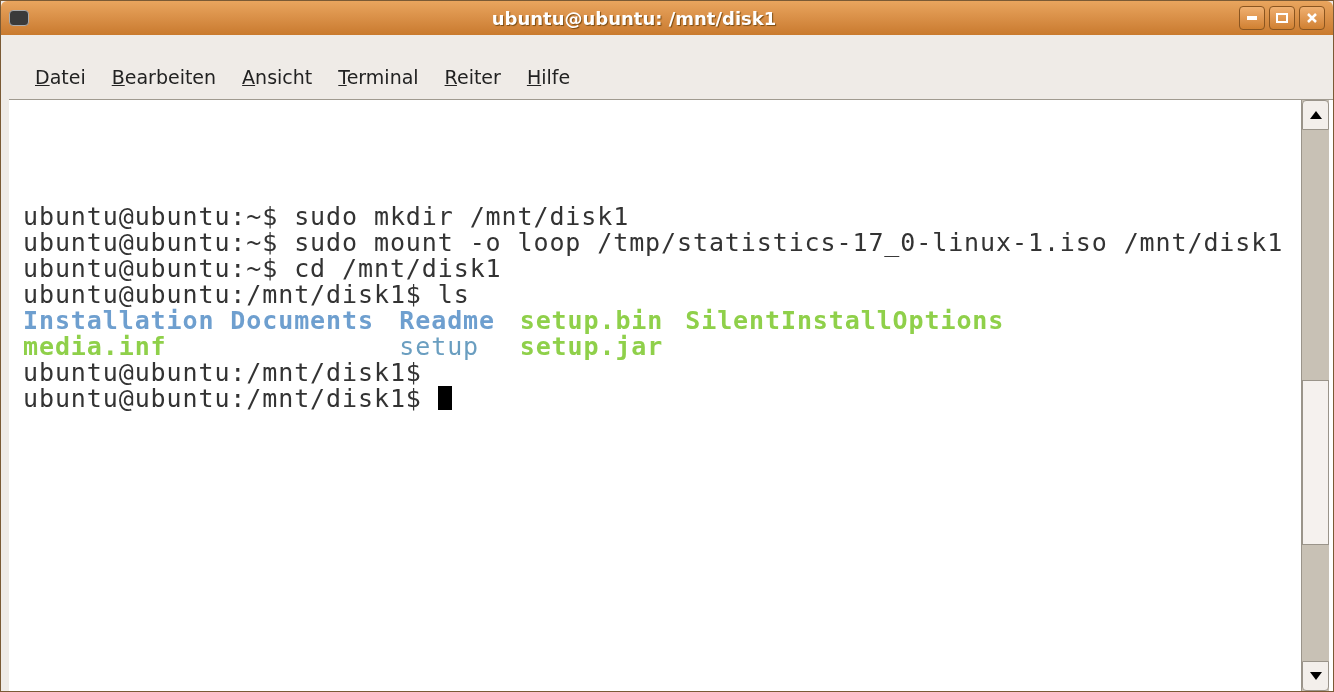 The image size is (1334, 692). I want to click on file-name: SilentInstallOptions, so click(845, 320).